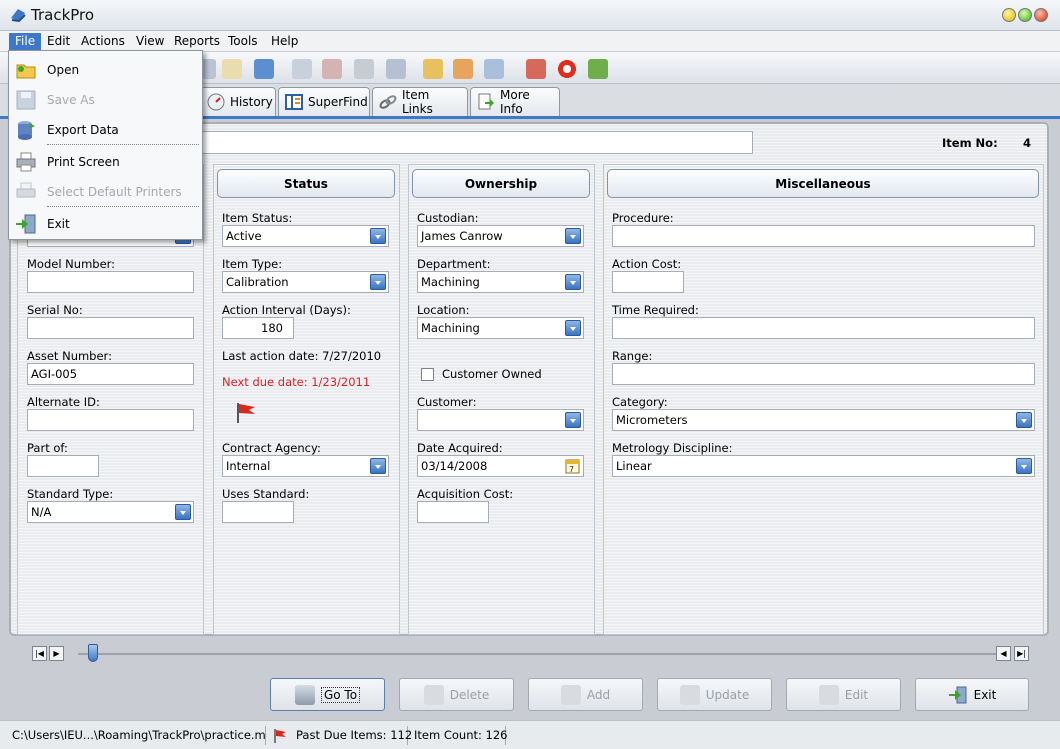 The height and width of the screenshot is (749, 1060). What do you see at coordinates (477, 142) in the screenshot?
I see `description-field` at bounding box center [477, 142].